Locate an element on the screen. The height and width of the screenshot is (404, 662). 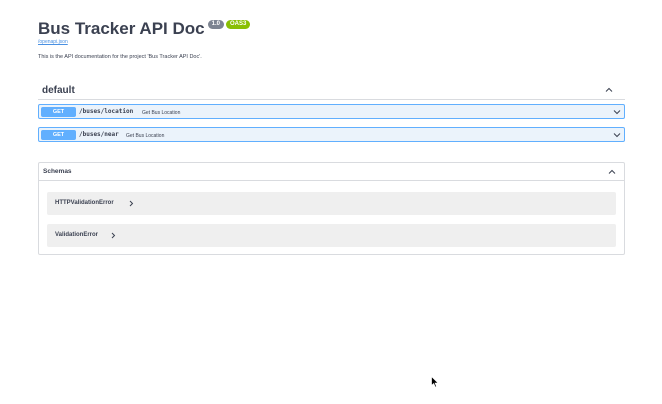
tag-section-default: default is located at coordinates (331, 90).